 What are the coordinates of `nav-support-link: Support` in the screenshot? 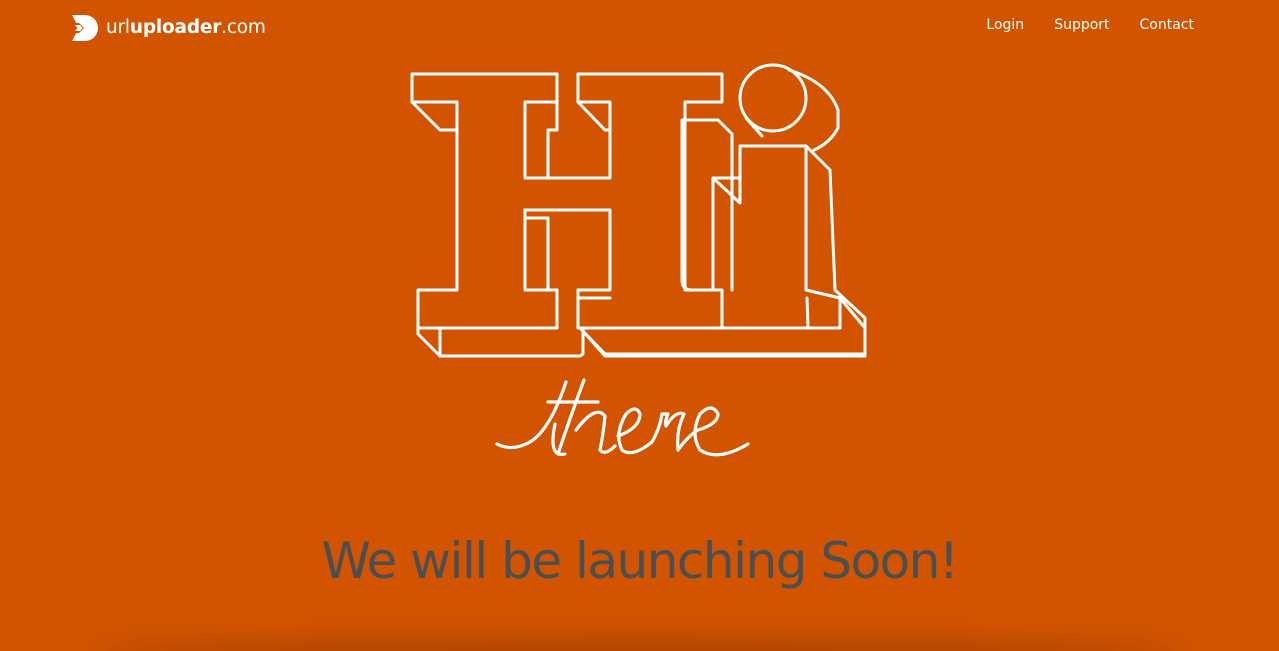 It's located at (1081, 25).